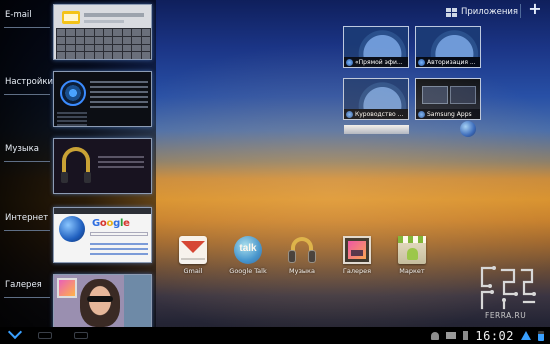 The width and height of the screenshot is (550, 344). What do you see at coordinates (103, 43) in the screenshot?
I see `keyboard` at bounding box center [103, 43].